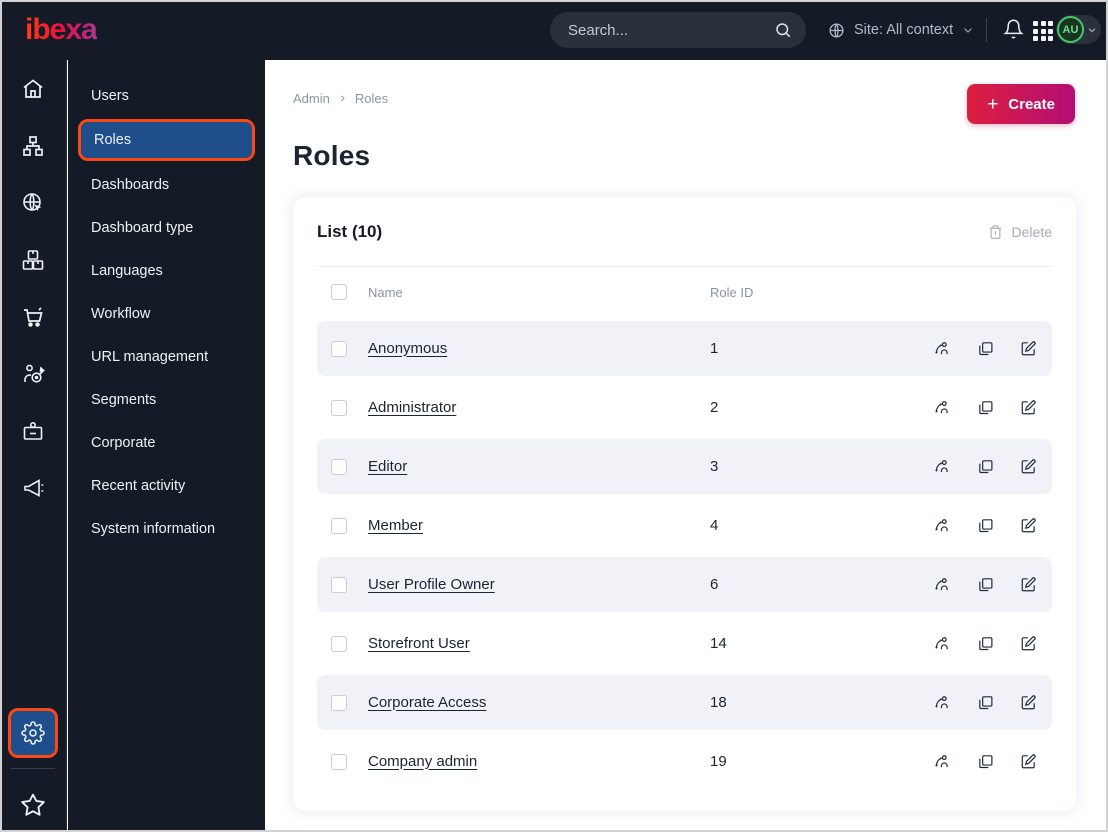 This screenshot has width=1108, height=832. What do you see at coordinates (1021, 104) in the screenshot?
I see `create-button: + Create` at bounding box center [1021, 104].